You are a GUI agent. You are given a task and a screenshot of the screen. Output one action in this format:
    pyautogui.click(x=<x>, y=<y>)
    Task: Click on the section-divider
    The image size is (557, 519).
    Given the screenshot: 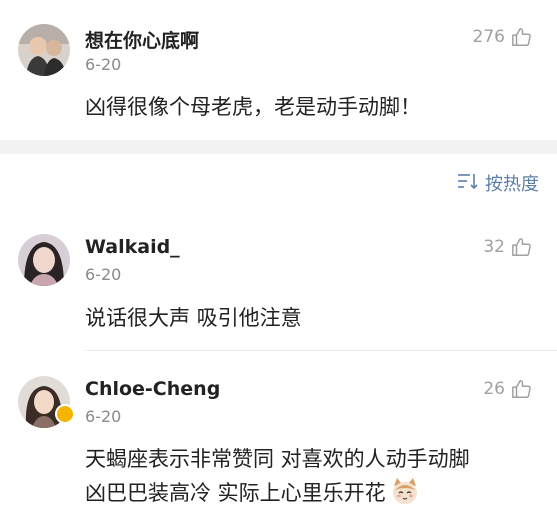 What is the action you would take?
    pyautogui.click(x=278, y=147)
    